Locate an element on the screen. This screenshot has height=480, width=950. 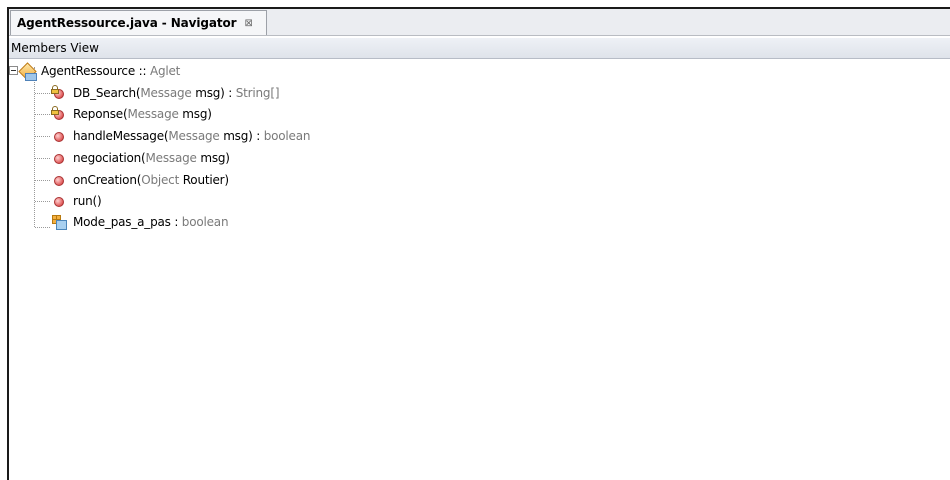
tree-root-class: AgentRessource :: Aglet is located at coordinates (99, 71).